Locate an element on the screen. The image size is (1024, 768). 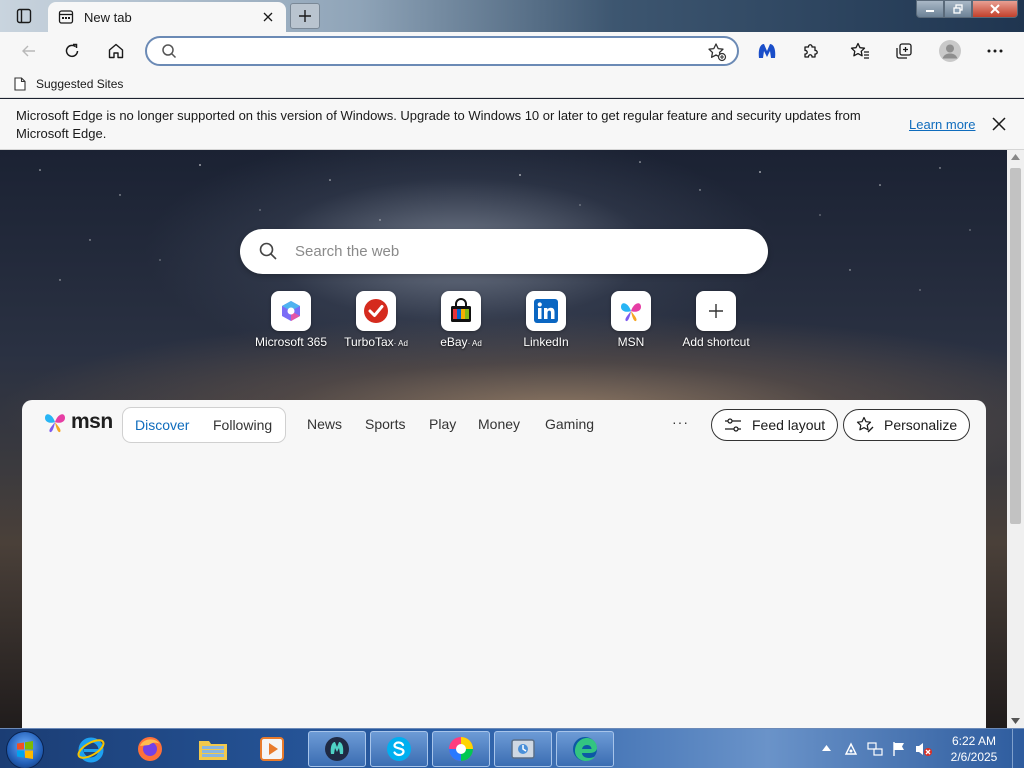
malwarebytes-icon is located at coordinates (767, 51).